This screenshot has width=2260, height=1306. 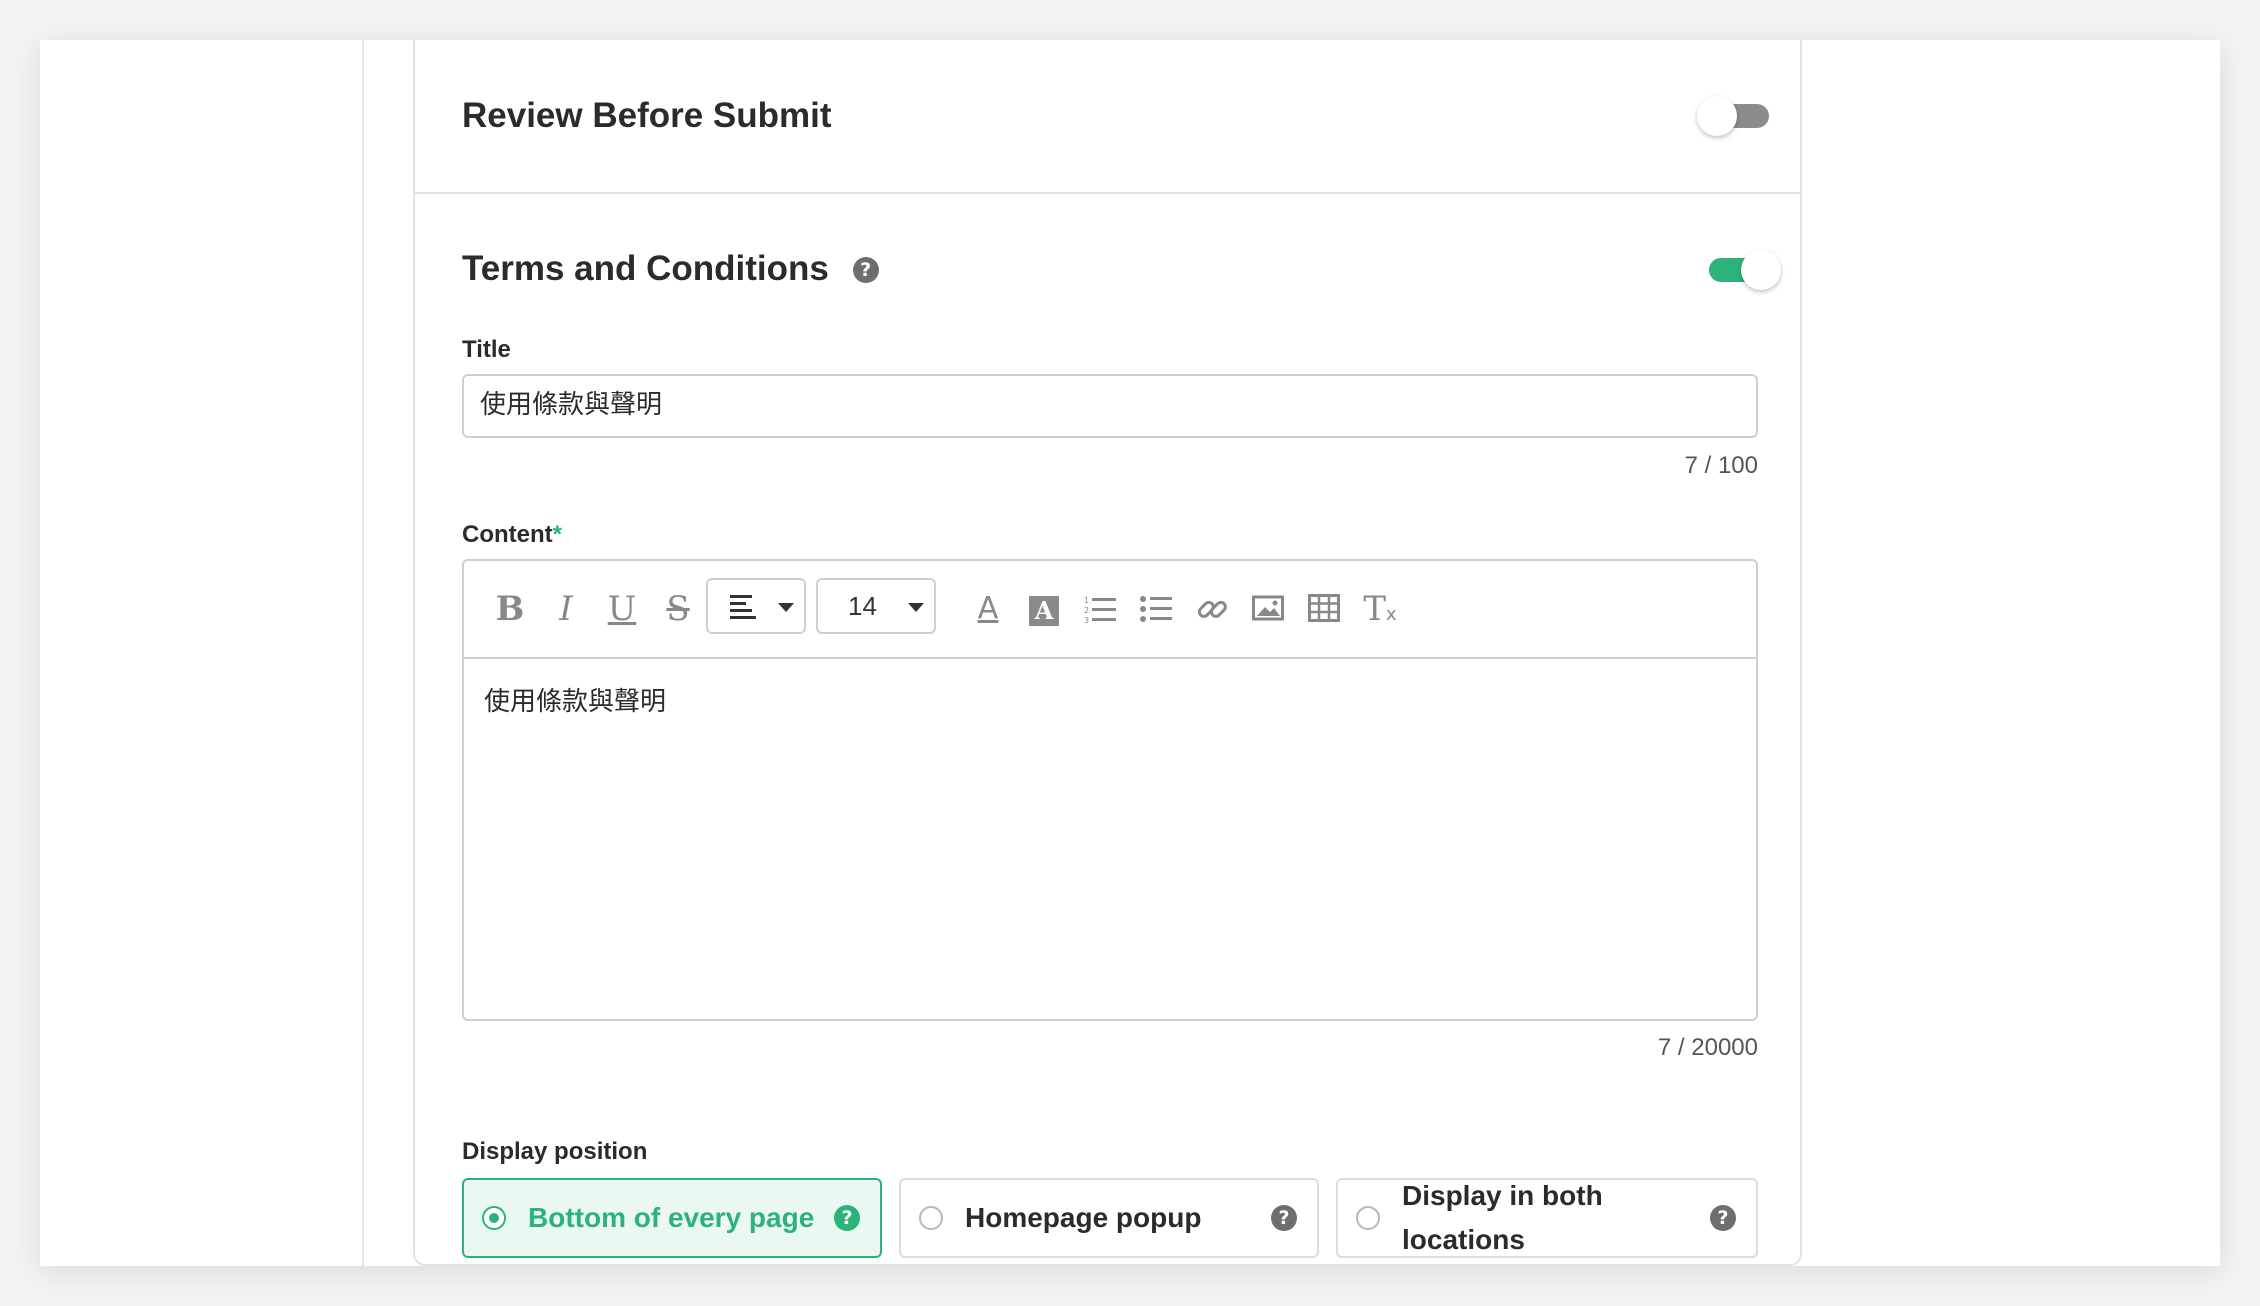 I want to click on ordered-list-icon: 1 2 3, so click(x=1100, y=609).